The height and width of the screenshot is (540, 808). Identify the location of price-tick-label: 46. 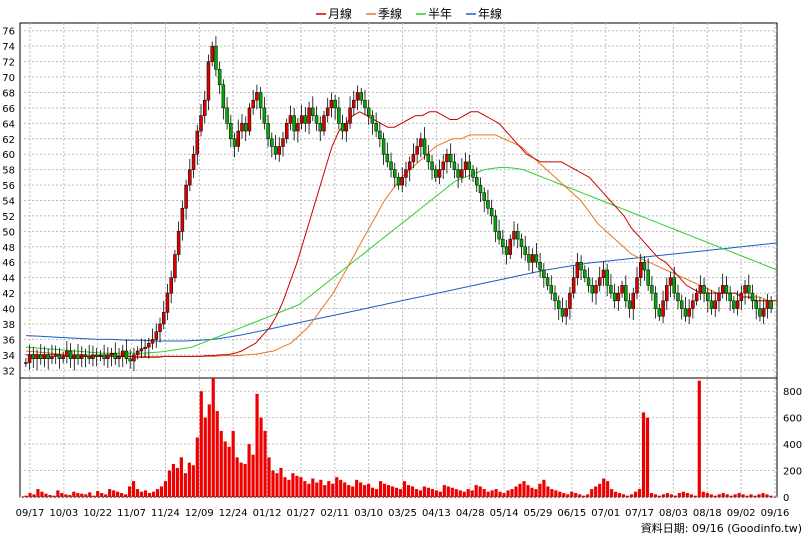
(8, 263).